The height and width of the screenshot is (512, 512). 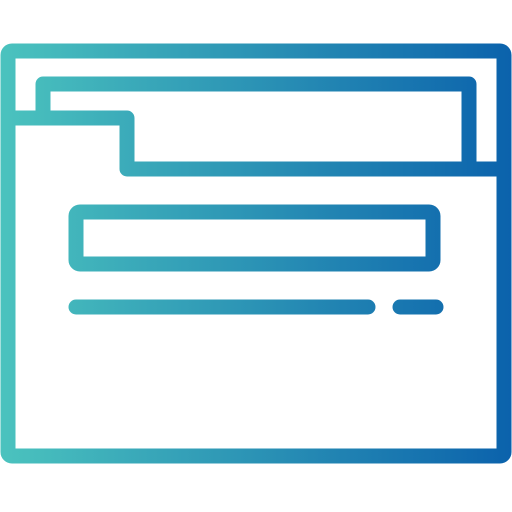 I want to click on input-box, so click(x=254, y=238).